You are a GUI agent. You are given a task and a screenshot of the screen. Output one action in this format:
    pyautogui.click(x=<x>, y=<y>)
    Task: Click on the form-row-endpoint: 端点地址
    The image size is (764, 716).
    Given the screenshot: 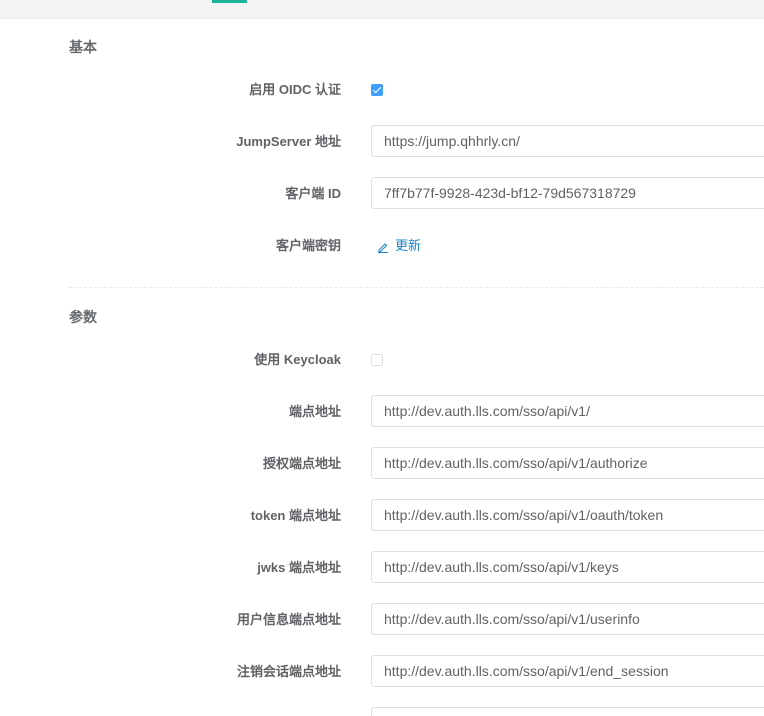 What is the action you would take?
    pyautogui.click(x=382, y=412)
    